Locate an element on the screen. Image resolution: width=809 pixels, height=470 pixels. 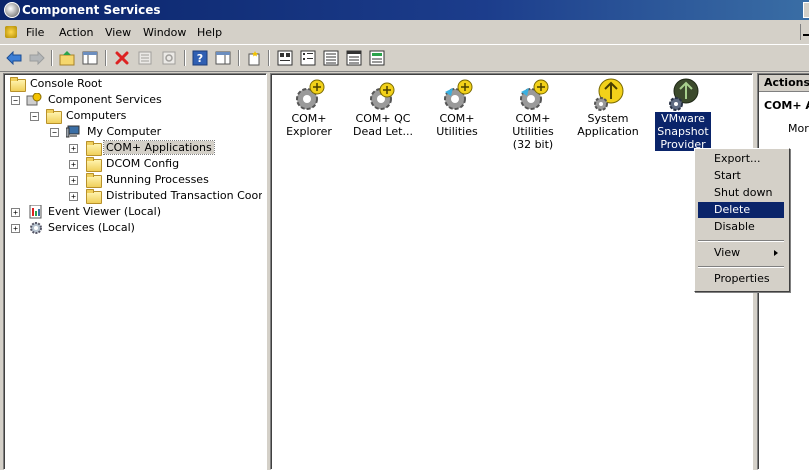
tree-label: Computers is located at coordinates (96, 115).